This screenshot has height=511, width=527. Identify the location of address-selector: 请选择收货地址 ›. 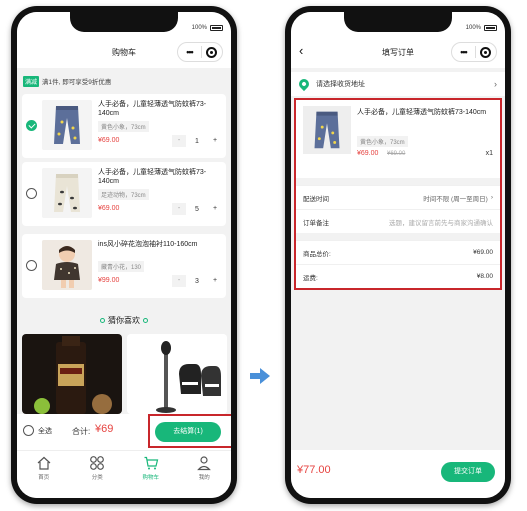
(398, 84).